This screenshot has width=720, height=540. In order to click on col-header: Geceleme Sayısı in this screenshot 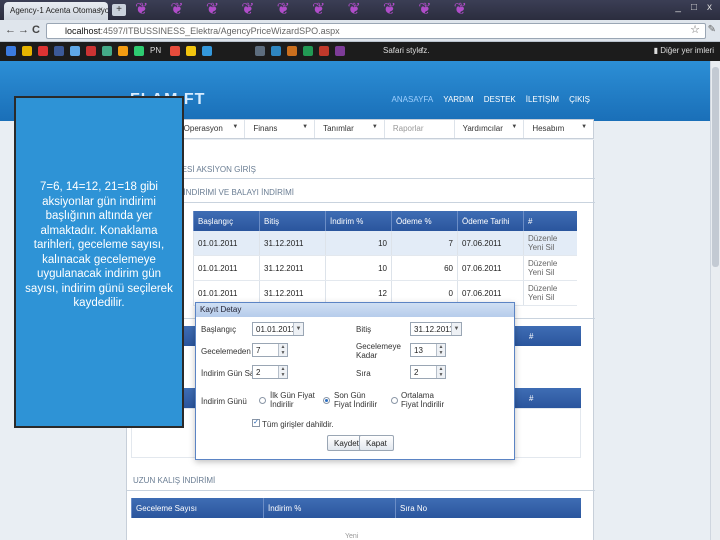, I will do `click(197, 508)`.